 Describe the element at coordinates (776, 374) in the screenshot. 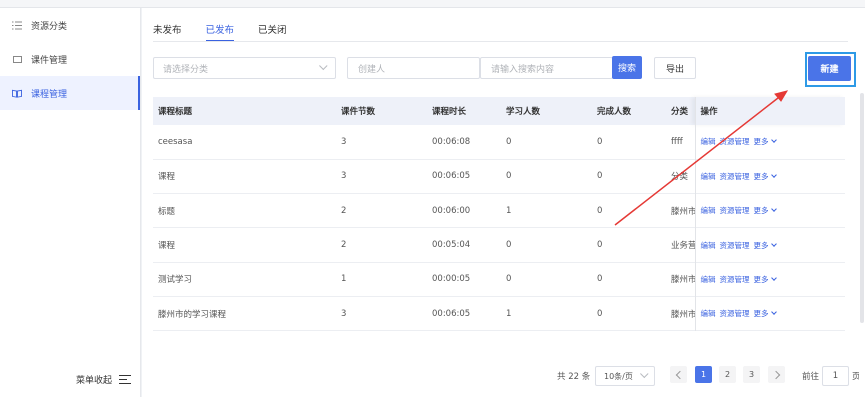

I see `next-page-button` at that location.